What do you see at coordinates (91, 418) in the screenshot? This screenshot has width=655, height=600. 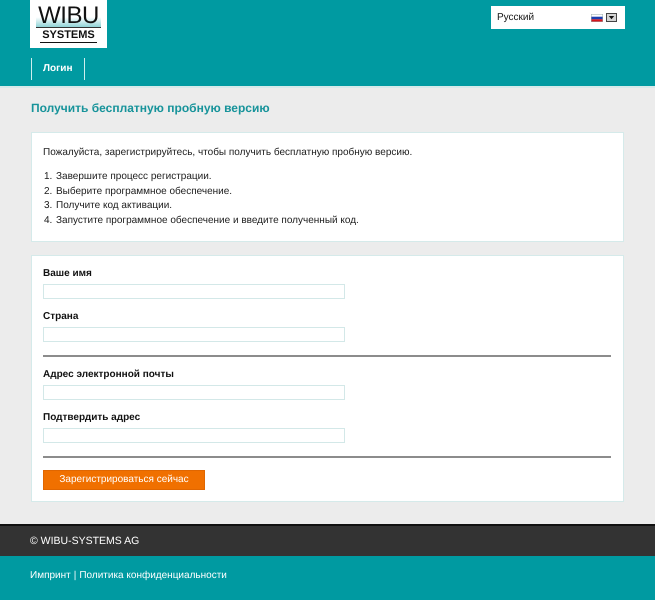 I see `field-label: Подтвердить адрес` at bounding box center [91, 418].